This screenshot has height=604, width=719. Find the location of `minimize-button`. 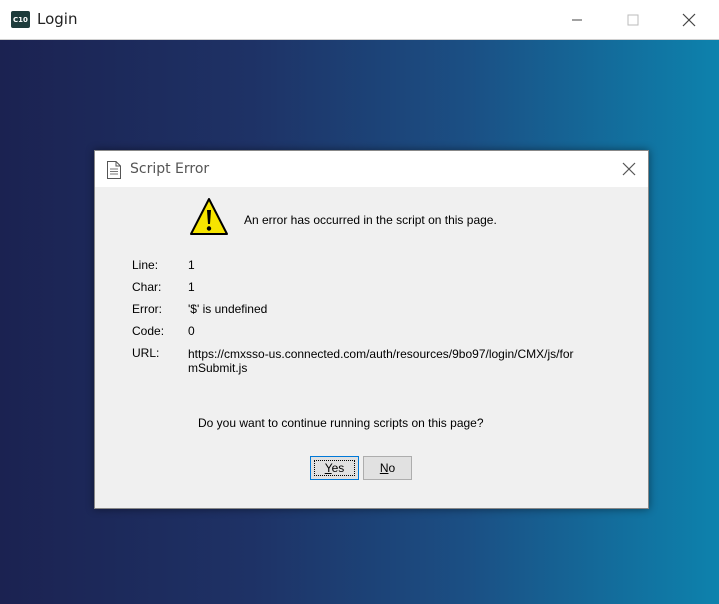

minimize-button is located at coordinates (577, 19).